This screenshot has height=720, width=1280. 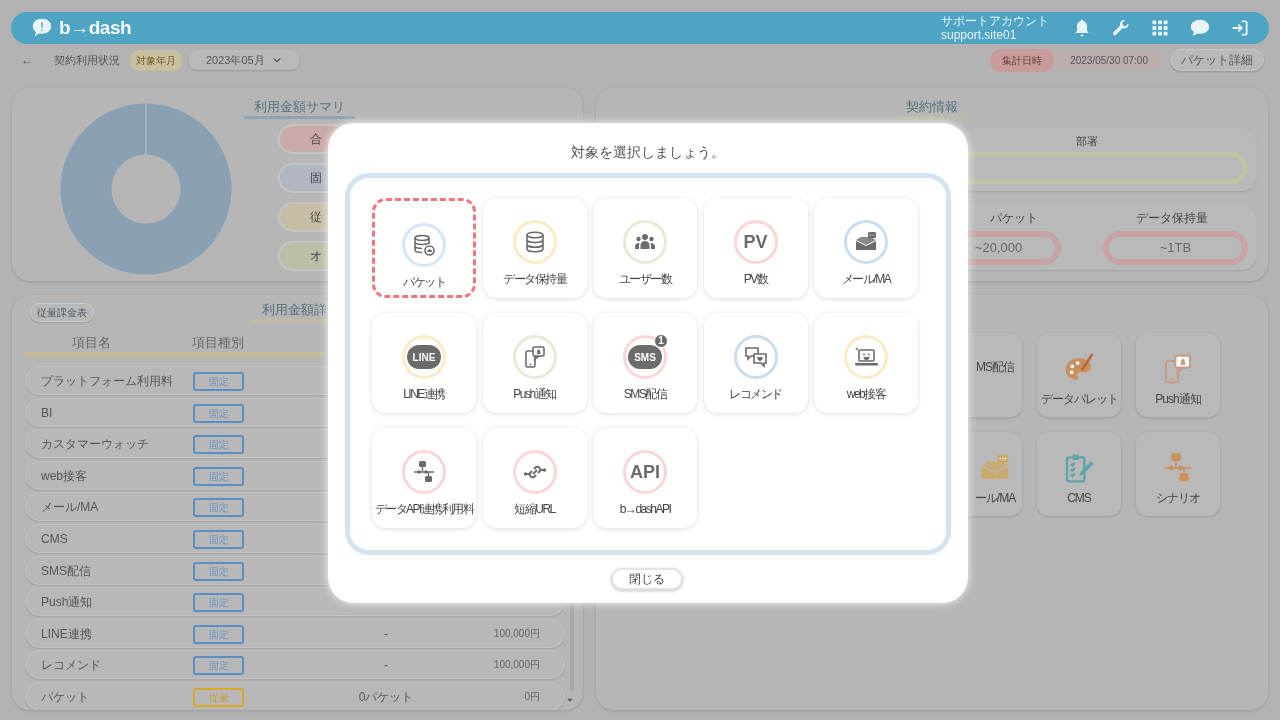 I want to click on chevron-down-icon, so click(x=277, y=60).